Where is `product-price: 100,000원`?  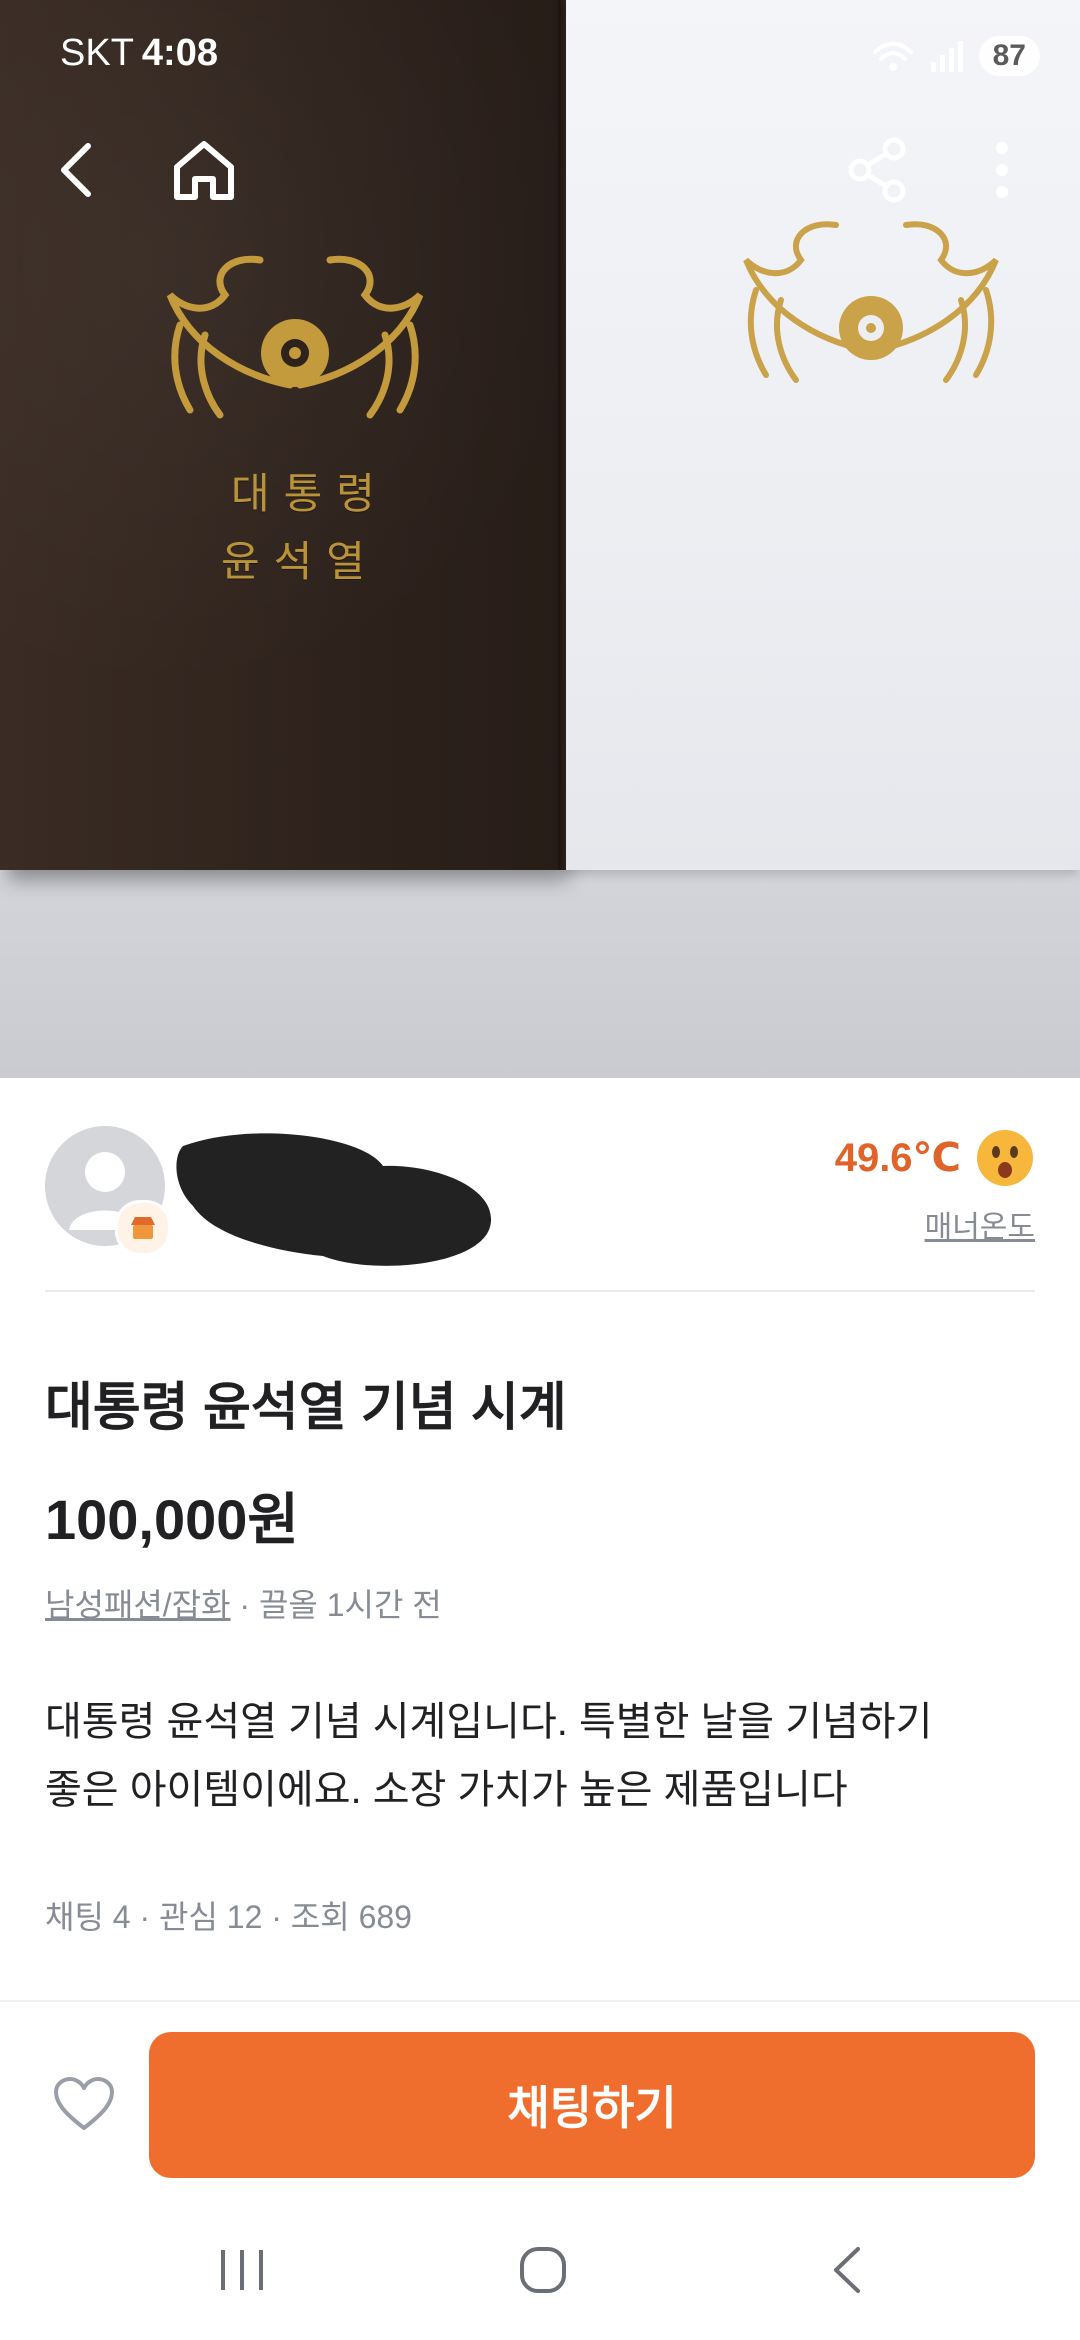 product-price: 100,000원 is located at coordinates (172, 1519).